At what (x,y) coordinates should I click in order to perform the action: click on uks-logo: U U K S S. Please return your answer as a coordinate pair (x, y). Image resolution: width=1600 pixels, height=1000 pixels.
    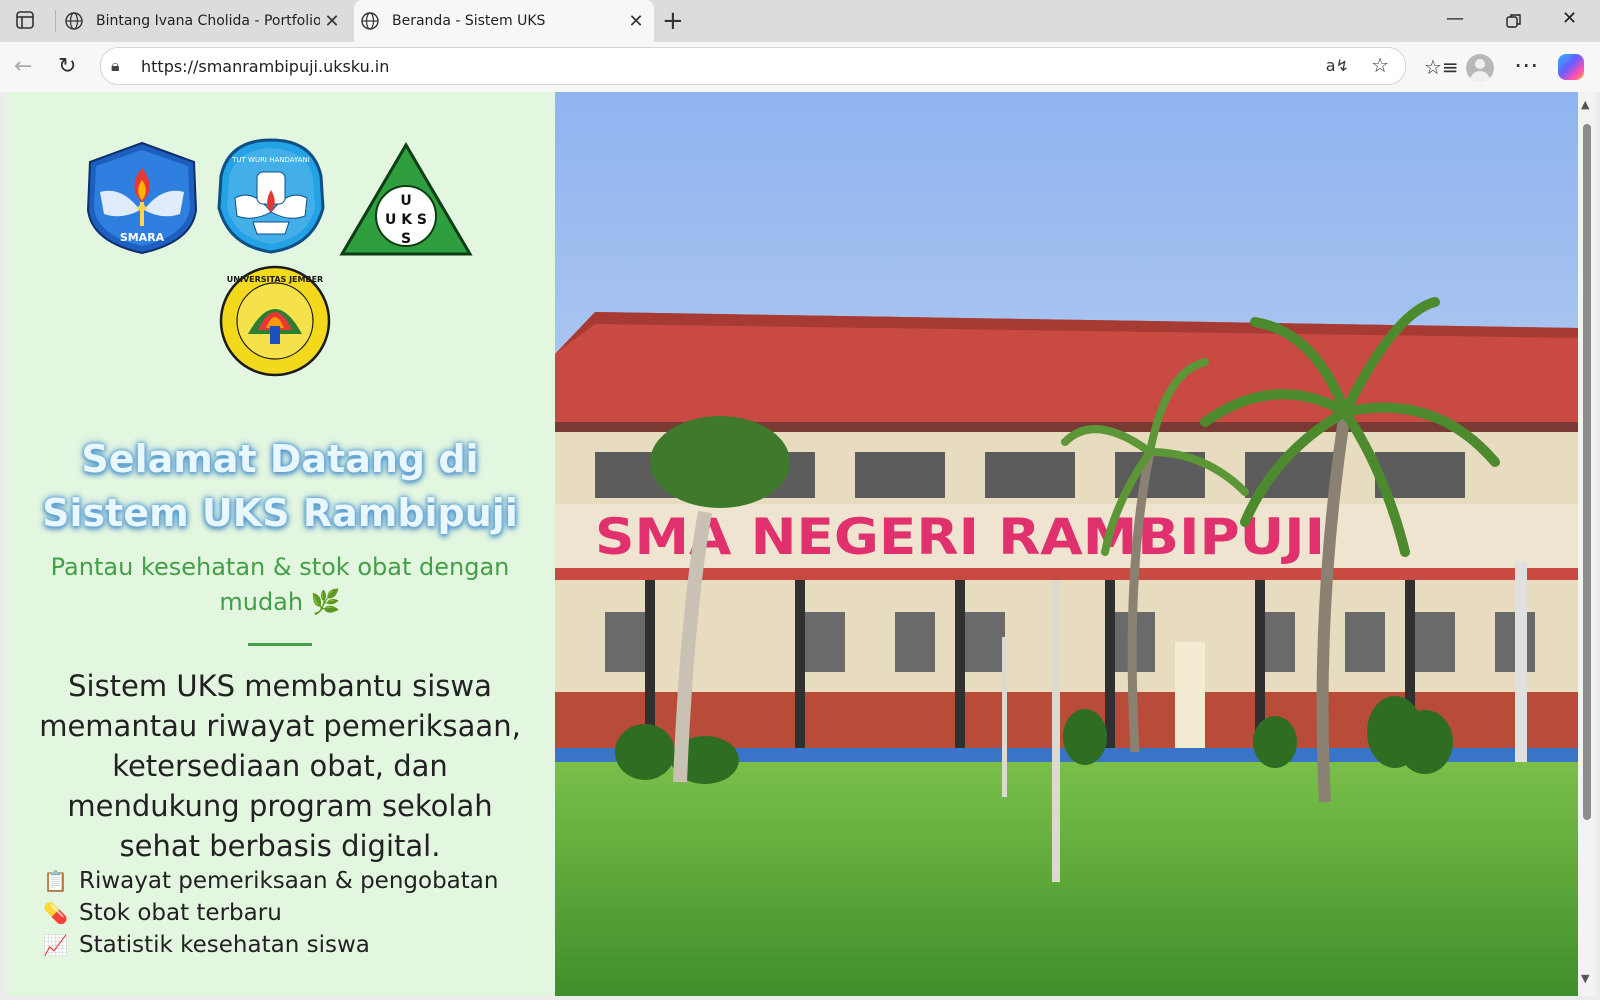
    Looking at the image, I should click on (406, 199).